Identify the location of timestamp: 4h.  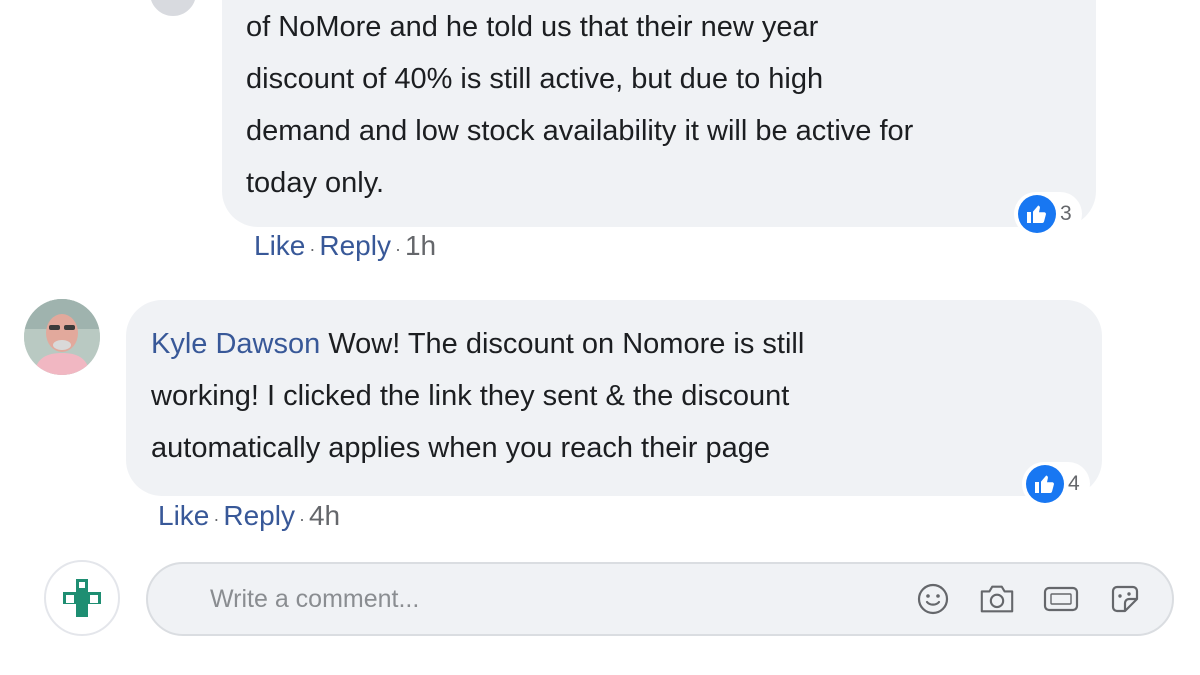
(324, 516).